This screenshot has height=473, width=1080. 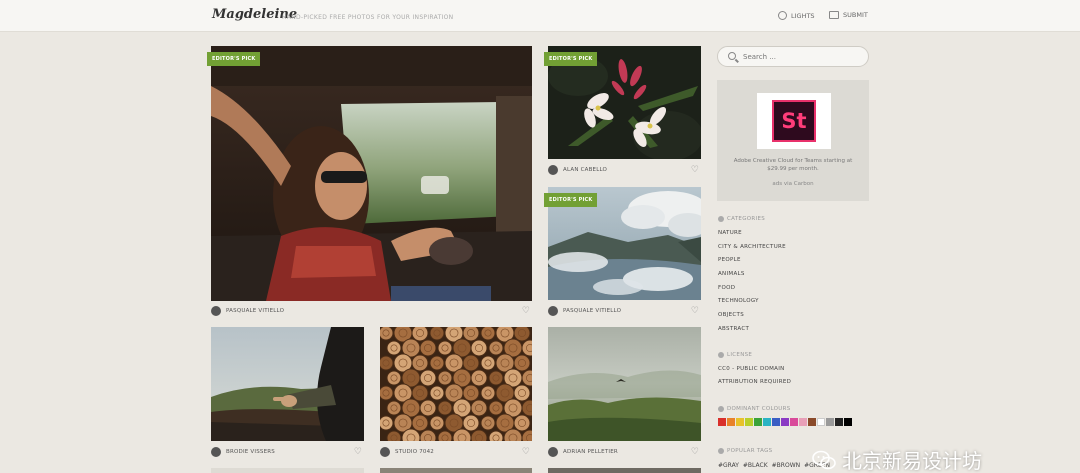 I want to click on photo-card: ADRIAN PELLETIER ♡, so click(x=624, y=393).